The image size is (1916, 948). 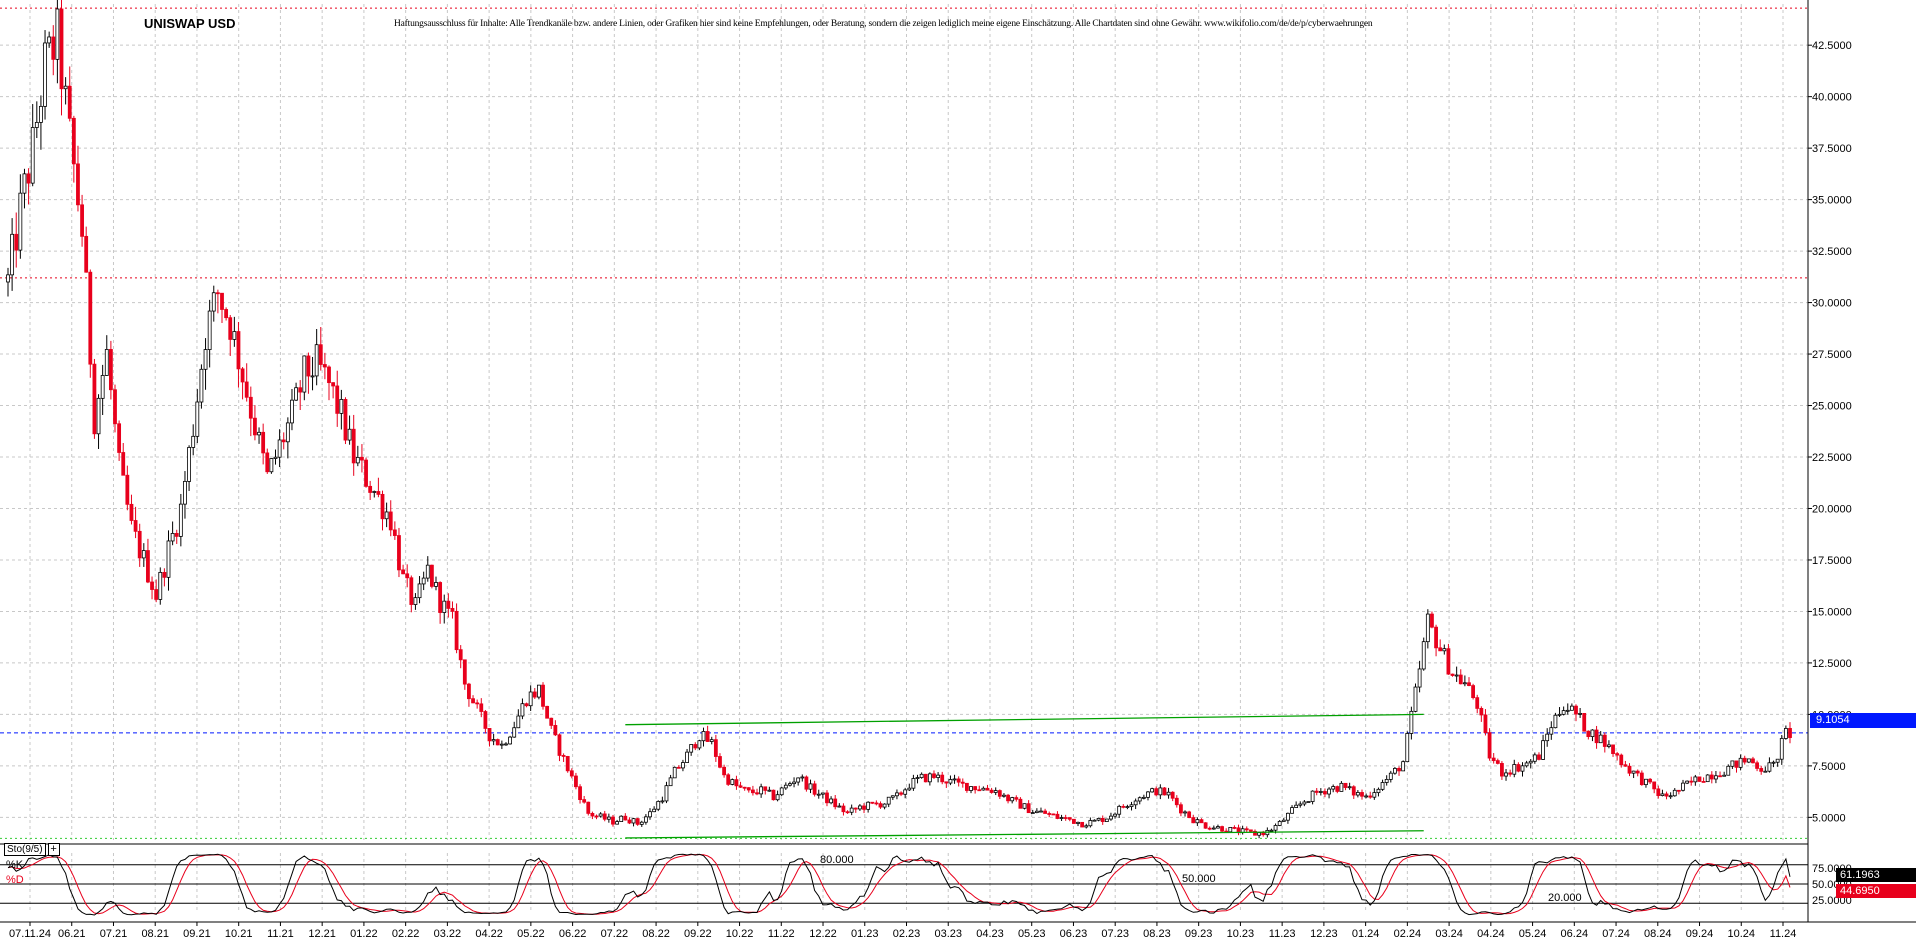 What do you see at coordinates (280, 934) in the screenshot?
I see `x-tick-label: 11.21` at bounding box center [280, 934].